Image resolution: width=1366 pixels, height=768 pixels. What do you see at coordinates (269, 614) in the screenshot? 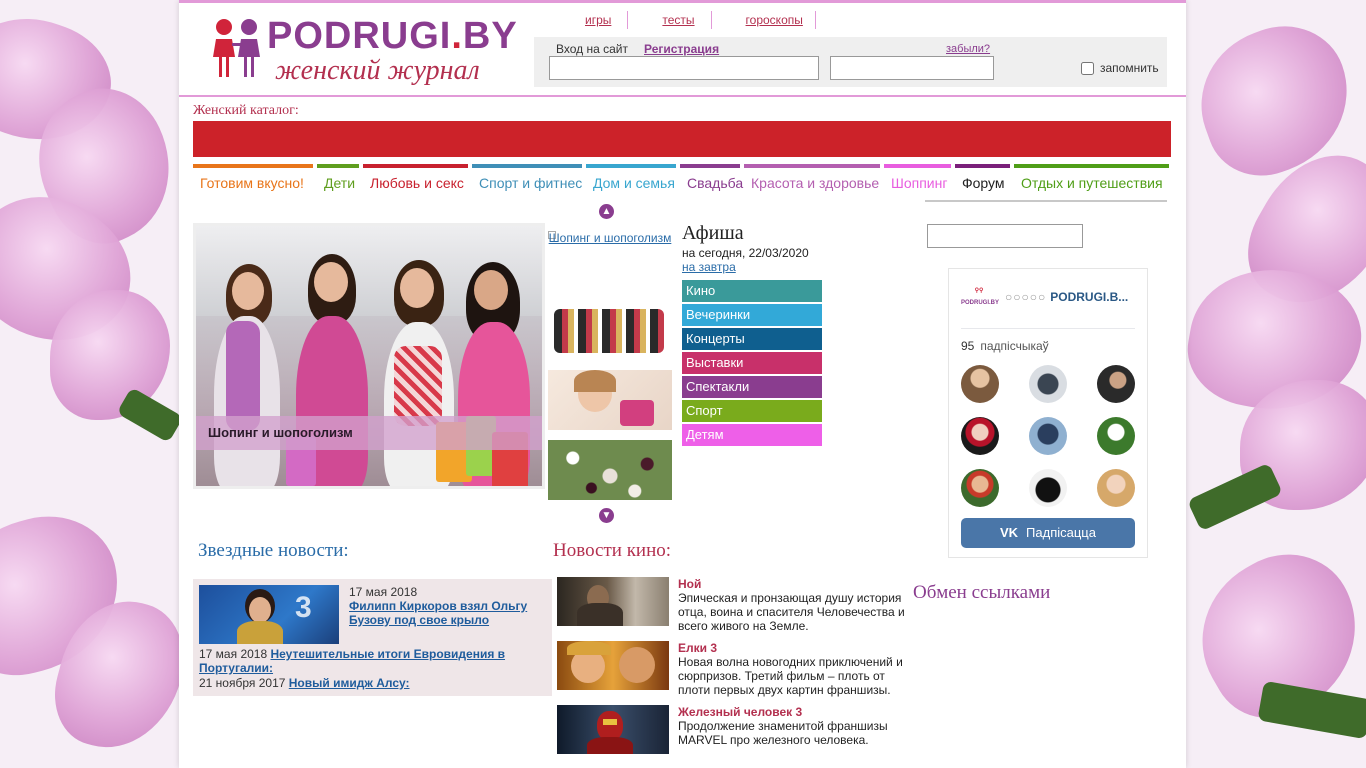
I see `star-news-image: 3` at bounding box center [269, 614].